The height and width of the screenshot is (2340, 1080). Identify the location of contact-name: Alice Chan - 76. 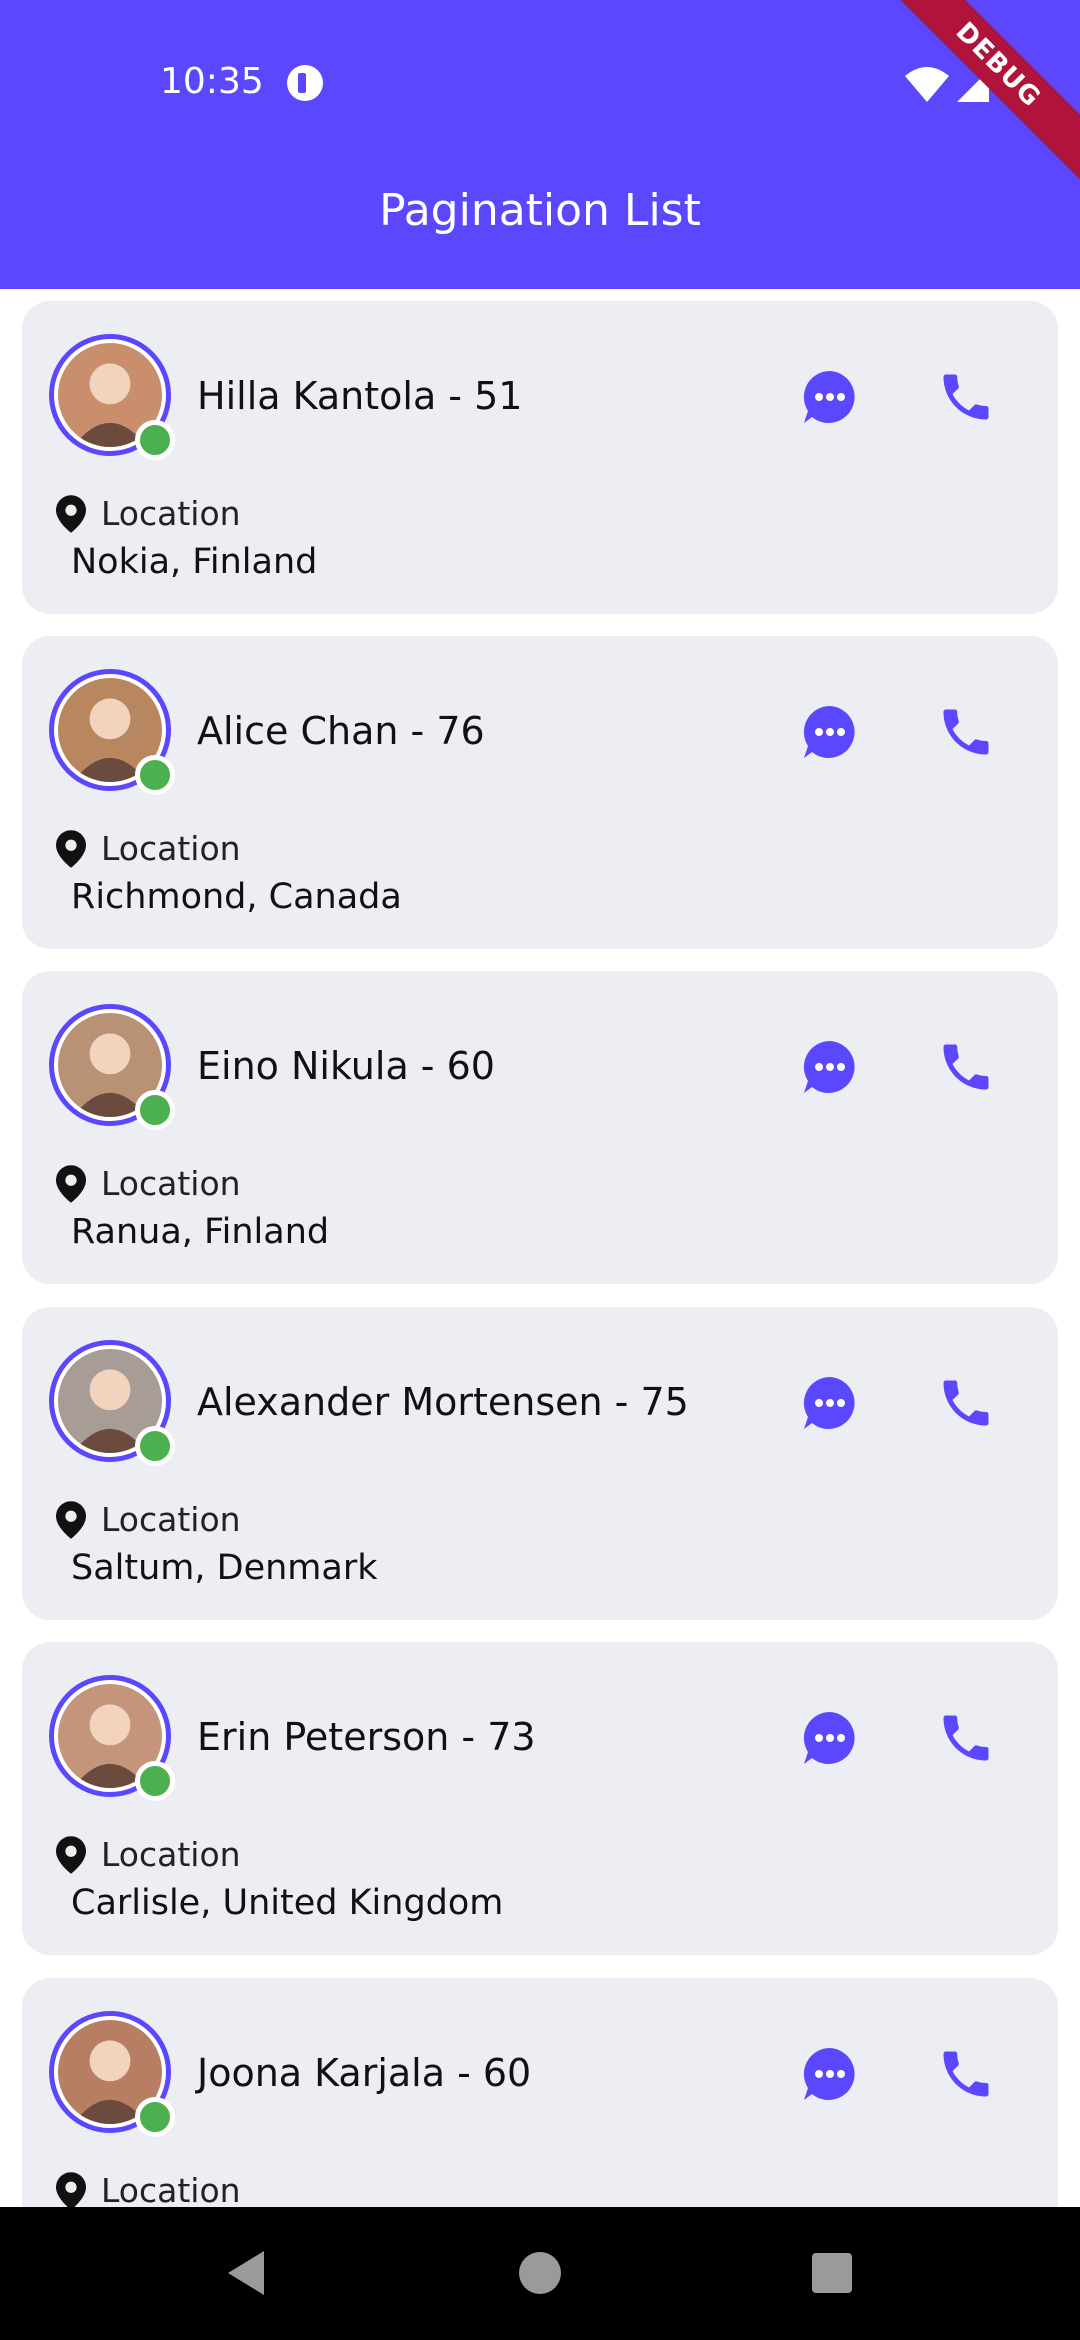
(341, 731).